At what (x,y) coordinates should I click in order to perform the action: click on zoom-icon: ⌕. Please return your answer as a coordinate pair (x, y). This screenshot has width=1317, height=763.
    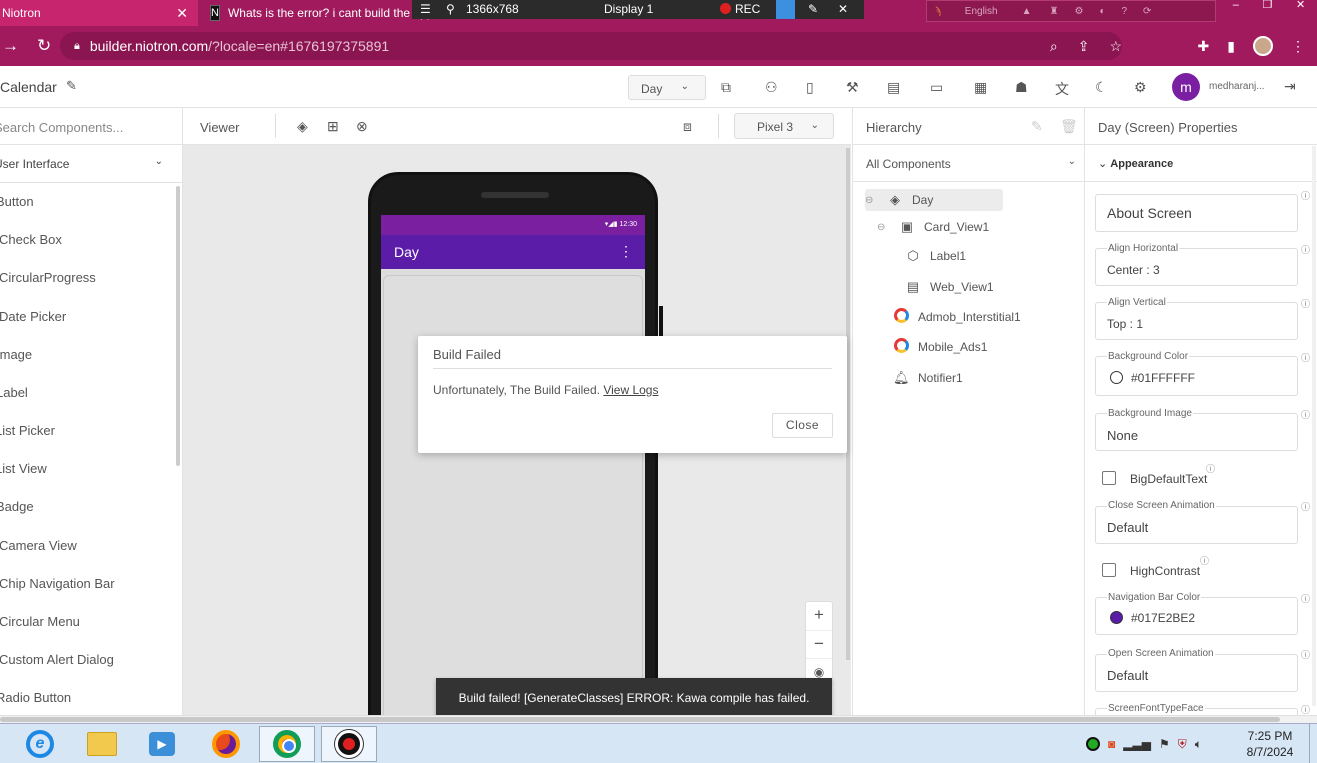
    Looking at the image, I should click on (1054, 46).